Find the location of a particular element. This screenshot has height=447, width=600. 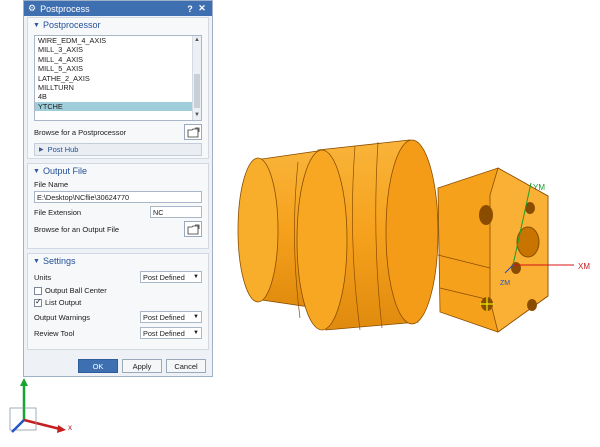

axis-label-zm: ZM is located at coordinates (505, 283).